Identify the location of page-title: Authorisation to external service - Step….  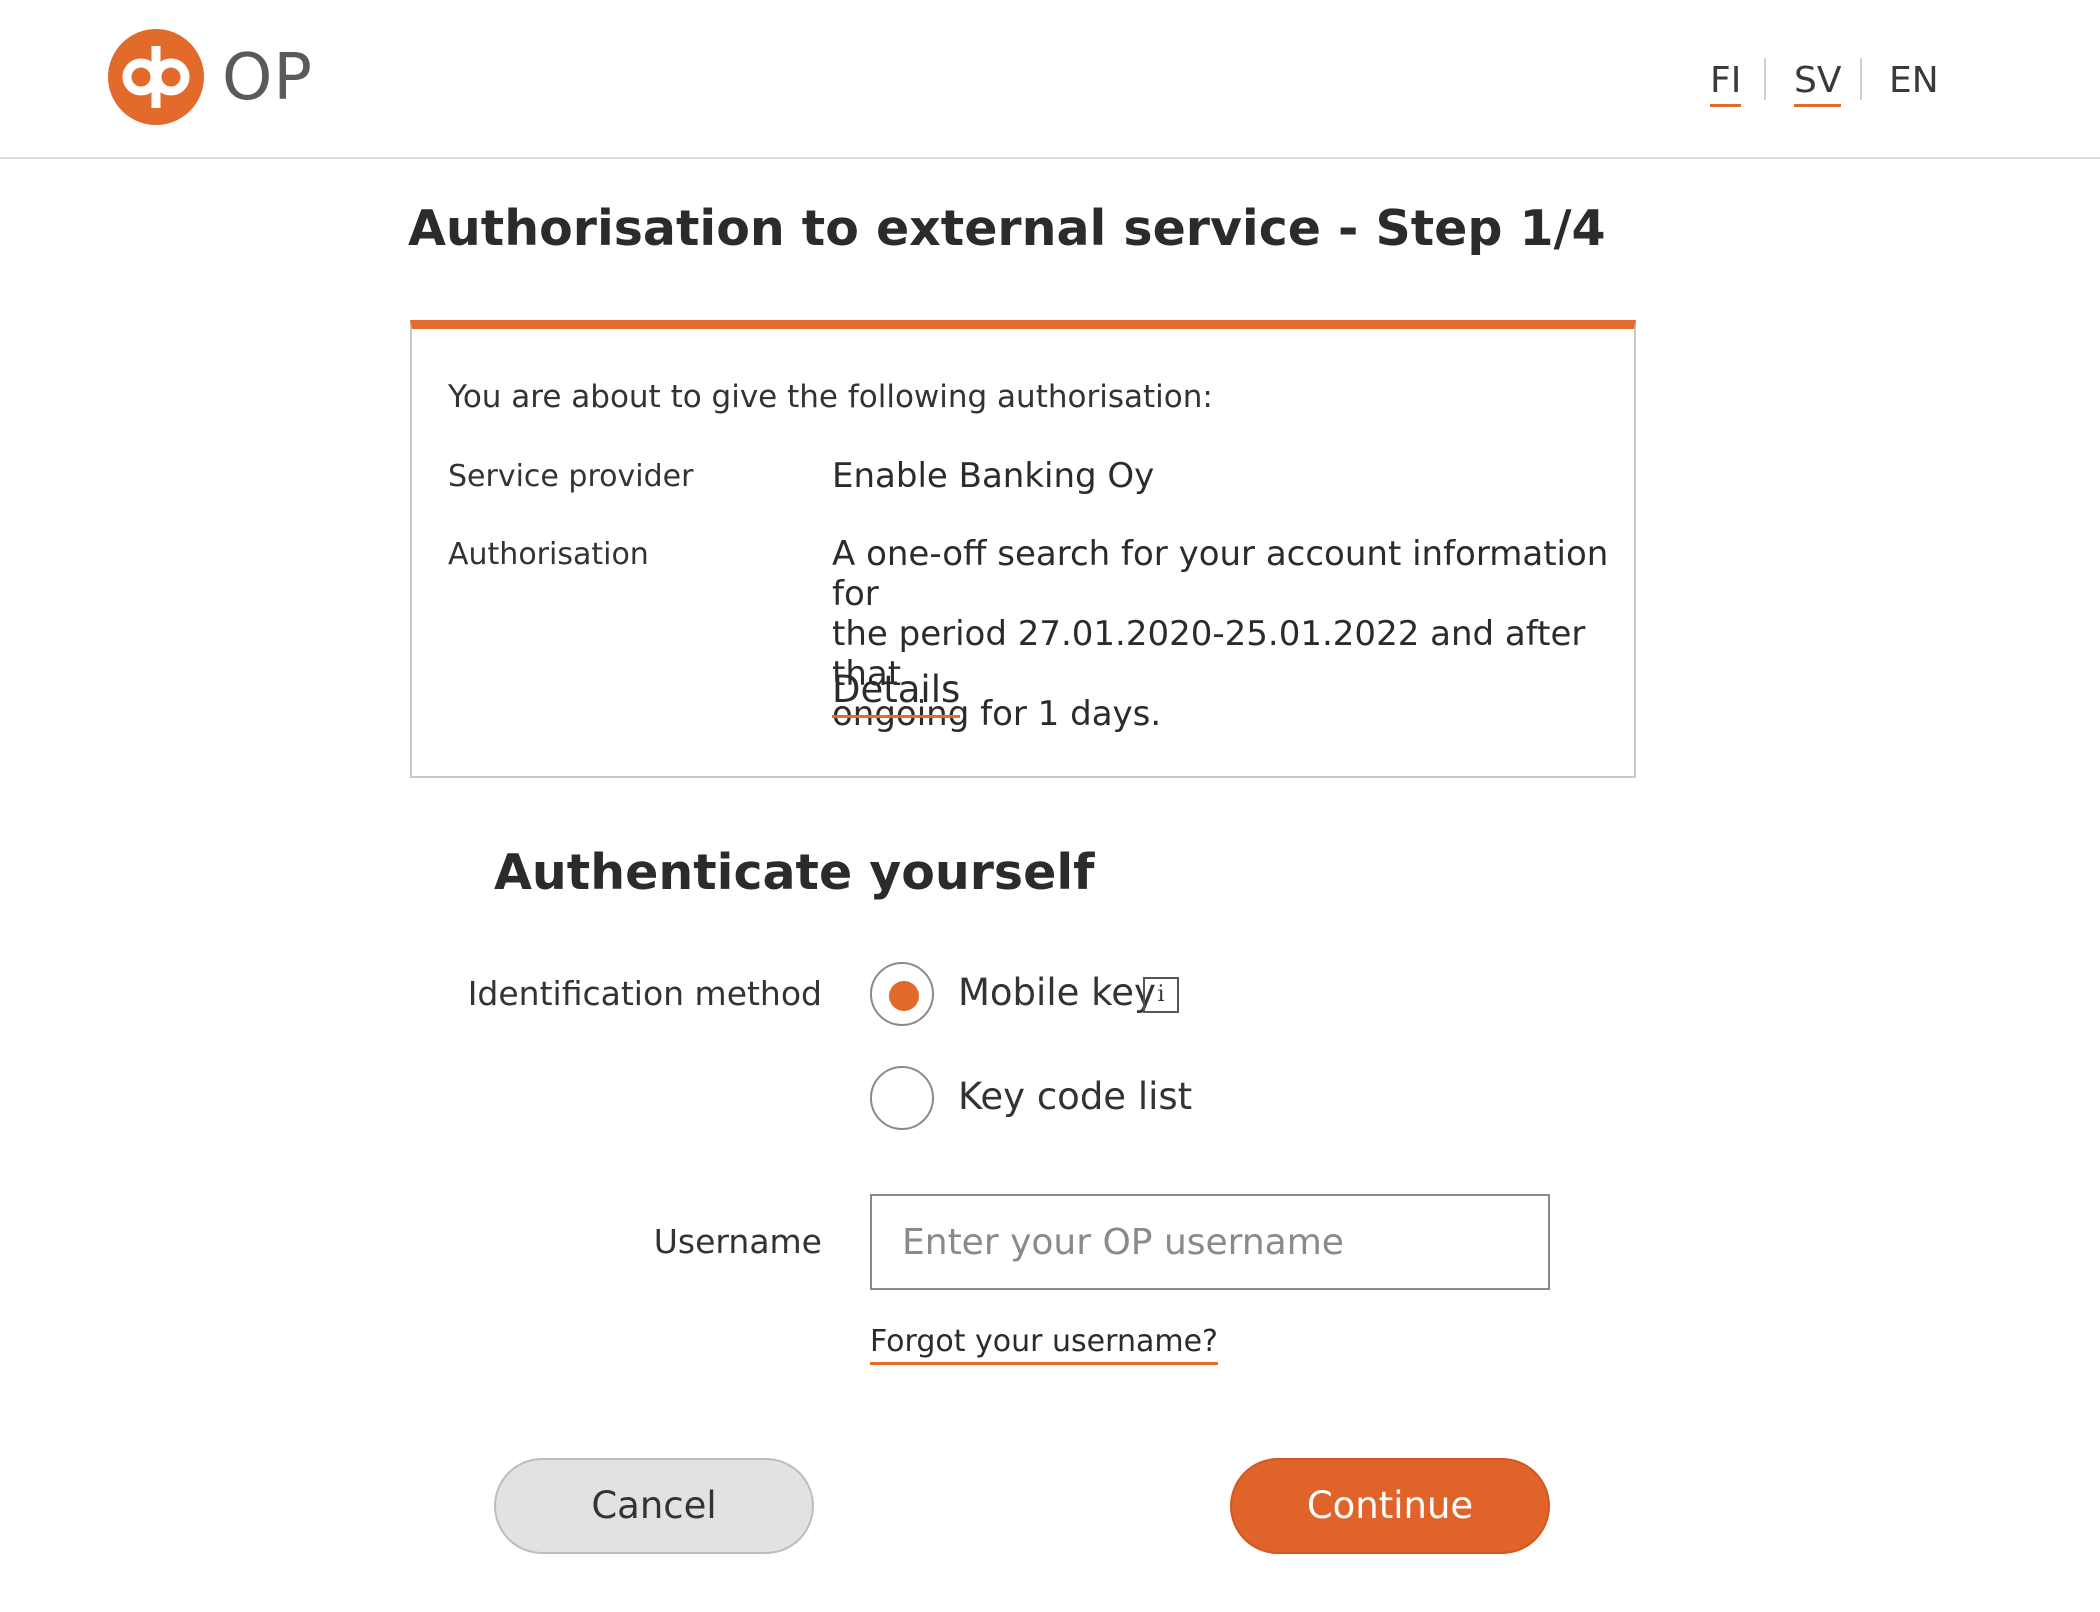
(1007, 228).